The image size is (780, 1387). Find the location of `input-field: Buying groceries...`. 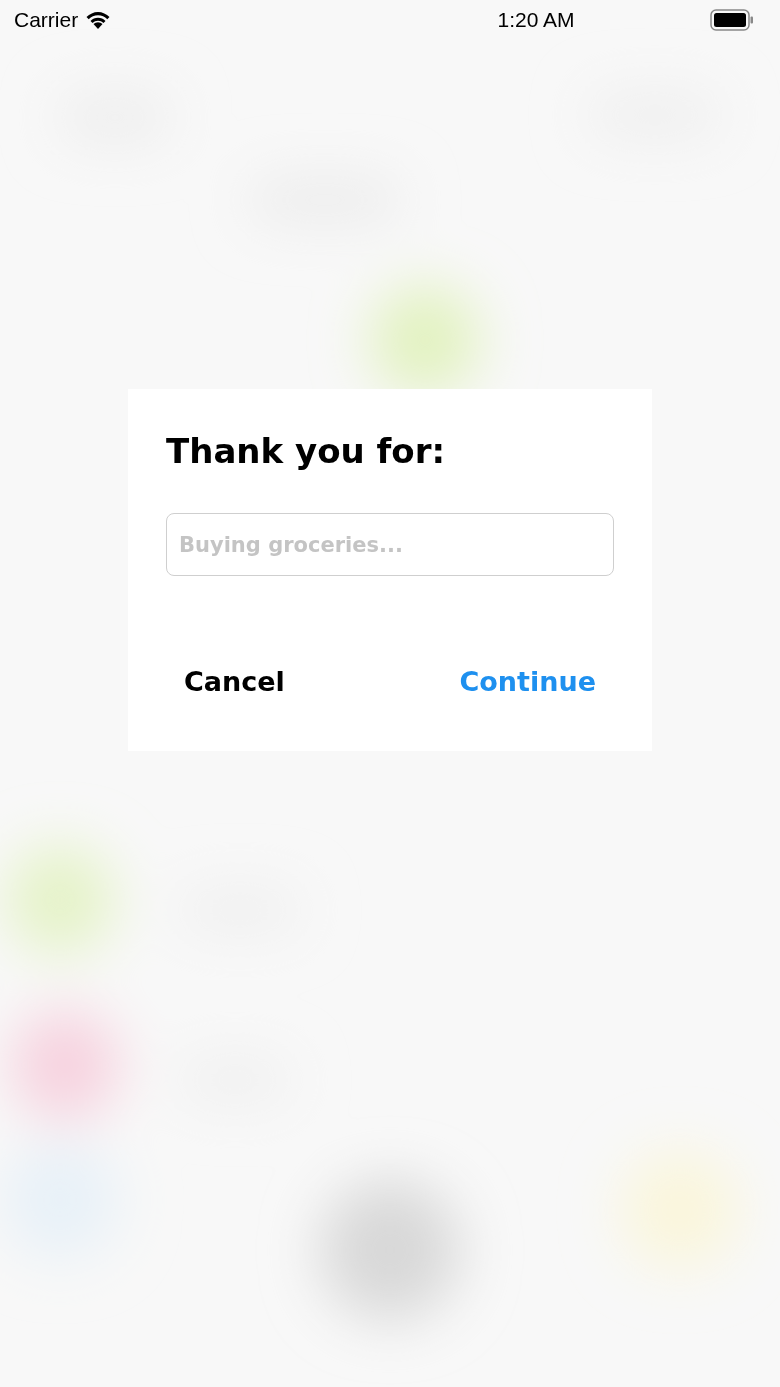

input-field: Buying groceries... is located at coordinates (390, 544).